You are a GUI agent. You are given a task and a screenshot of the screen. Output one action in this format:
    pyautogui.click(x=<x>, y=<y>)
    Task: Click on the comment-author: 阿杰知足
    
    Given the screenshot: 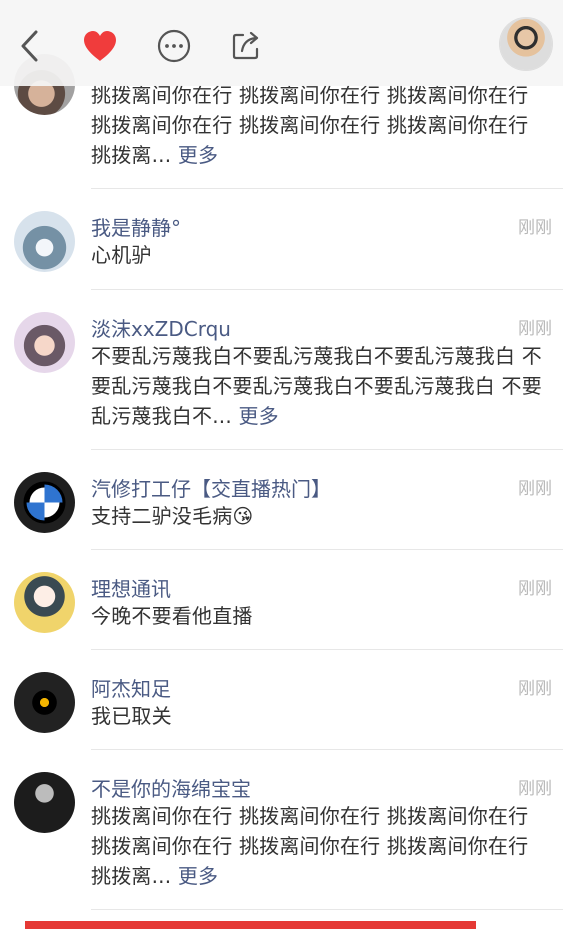 What is the action you would take?
    pyautogui.click(x=131, y=687)
    